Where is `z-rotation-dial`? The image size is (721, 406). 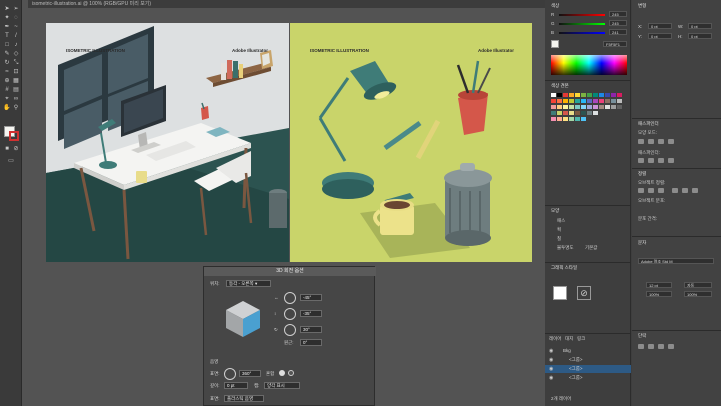
z-rotation-dial is located at coordinates (290, 330).